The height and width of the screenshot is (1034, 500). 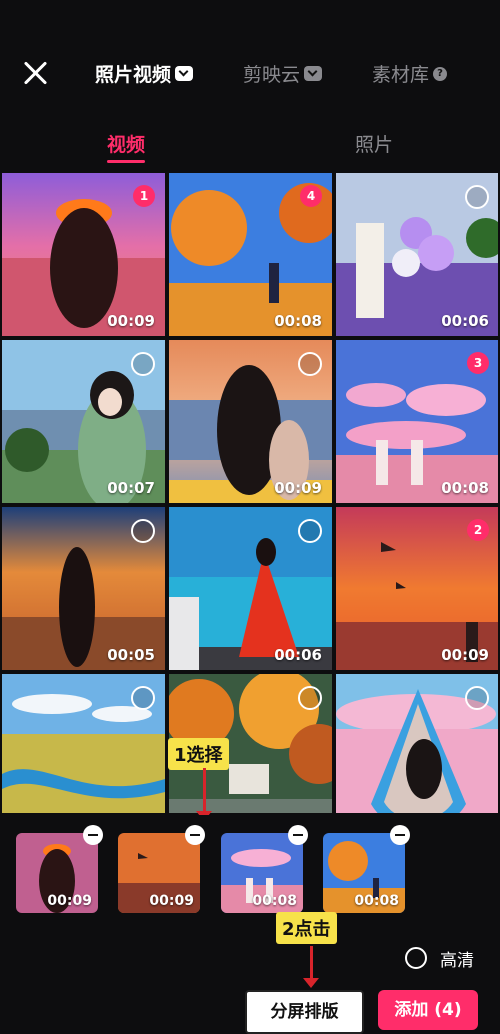 What do you see at coordinates (126, 161) in the screenshot?
I see `active-tab-indicator` at bounding box center [126, 161].